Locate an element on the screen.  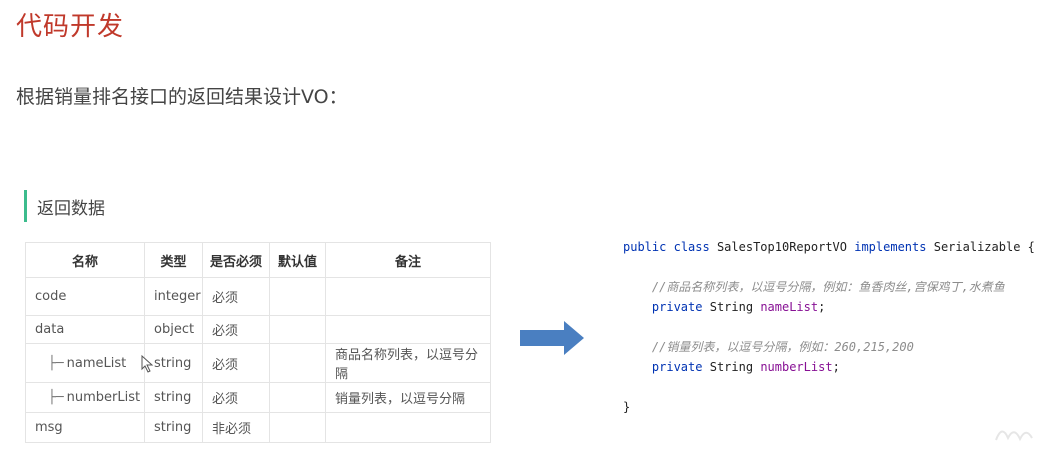
table-row: code integer 必须 is located at coordinates (258, 296).